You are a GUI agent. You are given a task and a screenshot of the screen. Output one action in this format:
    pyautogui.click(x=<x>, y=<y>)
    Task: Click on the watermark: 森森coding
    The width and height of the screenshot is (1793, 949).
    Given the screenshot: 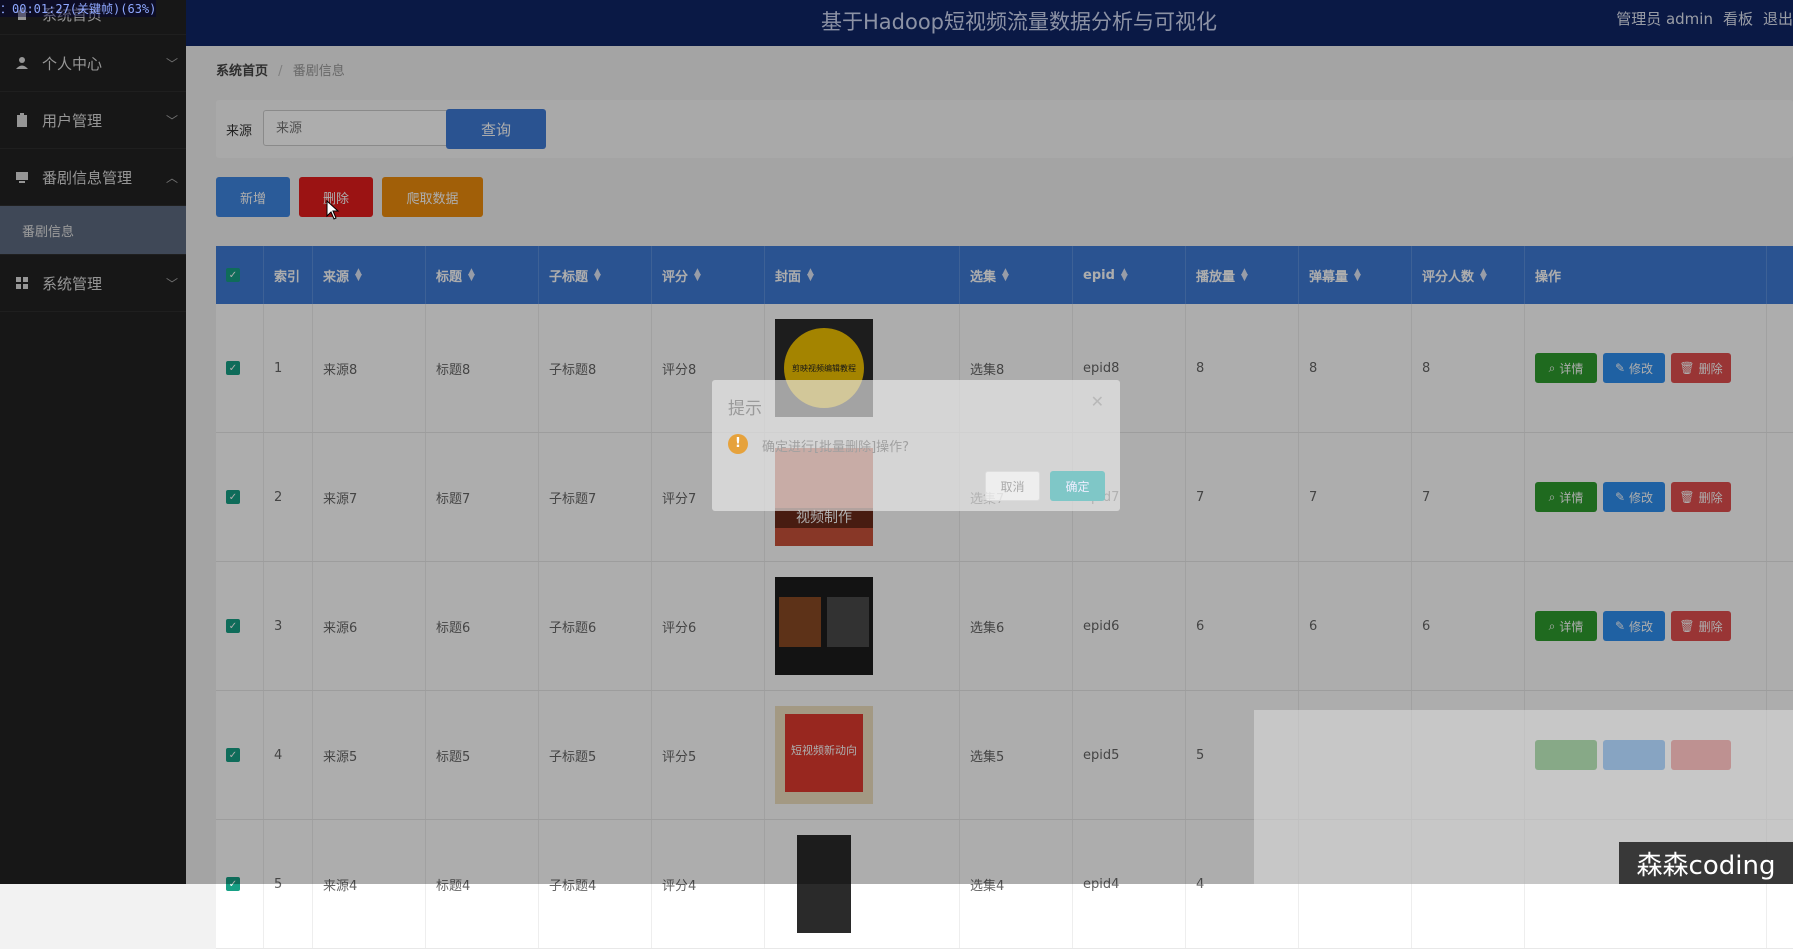 What is the action you would take?
    pyautogui.click(x=1706, y=863)
    